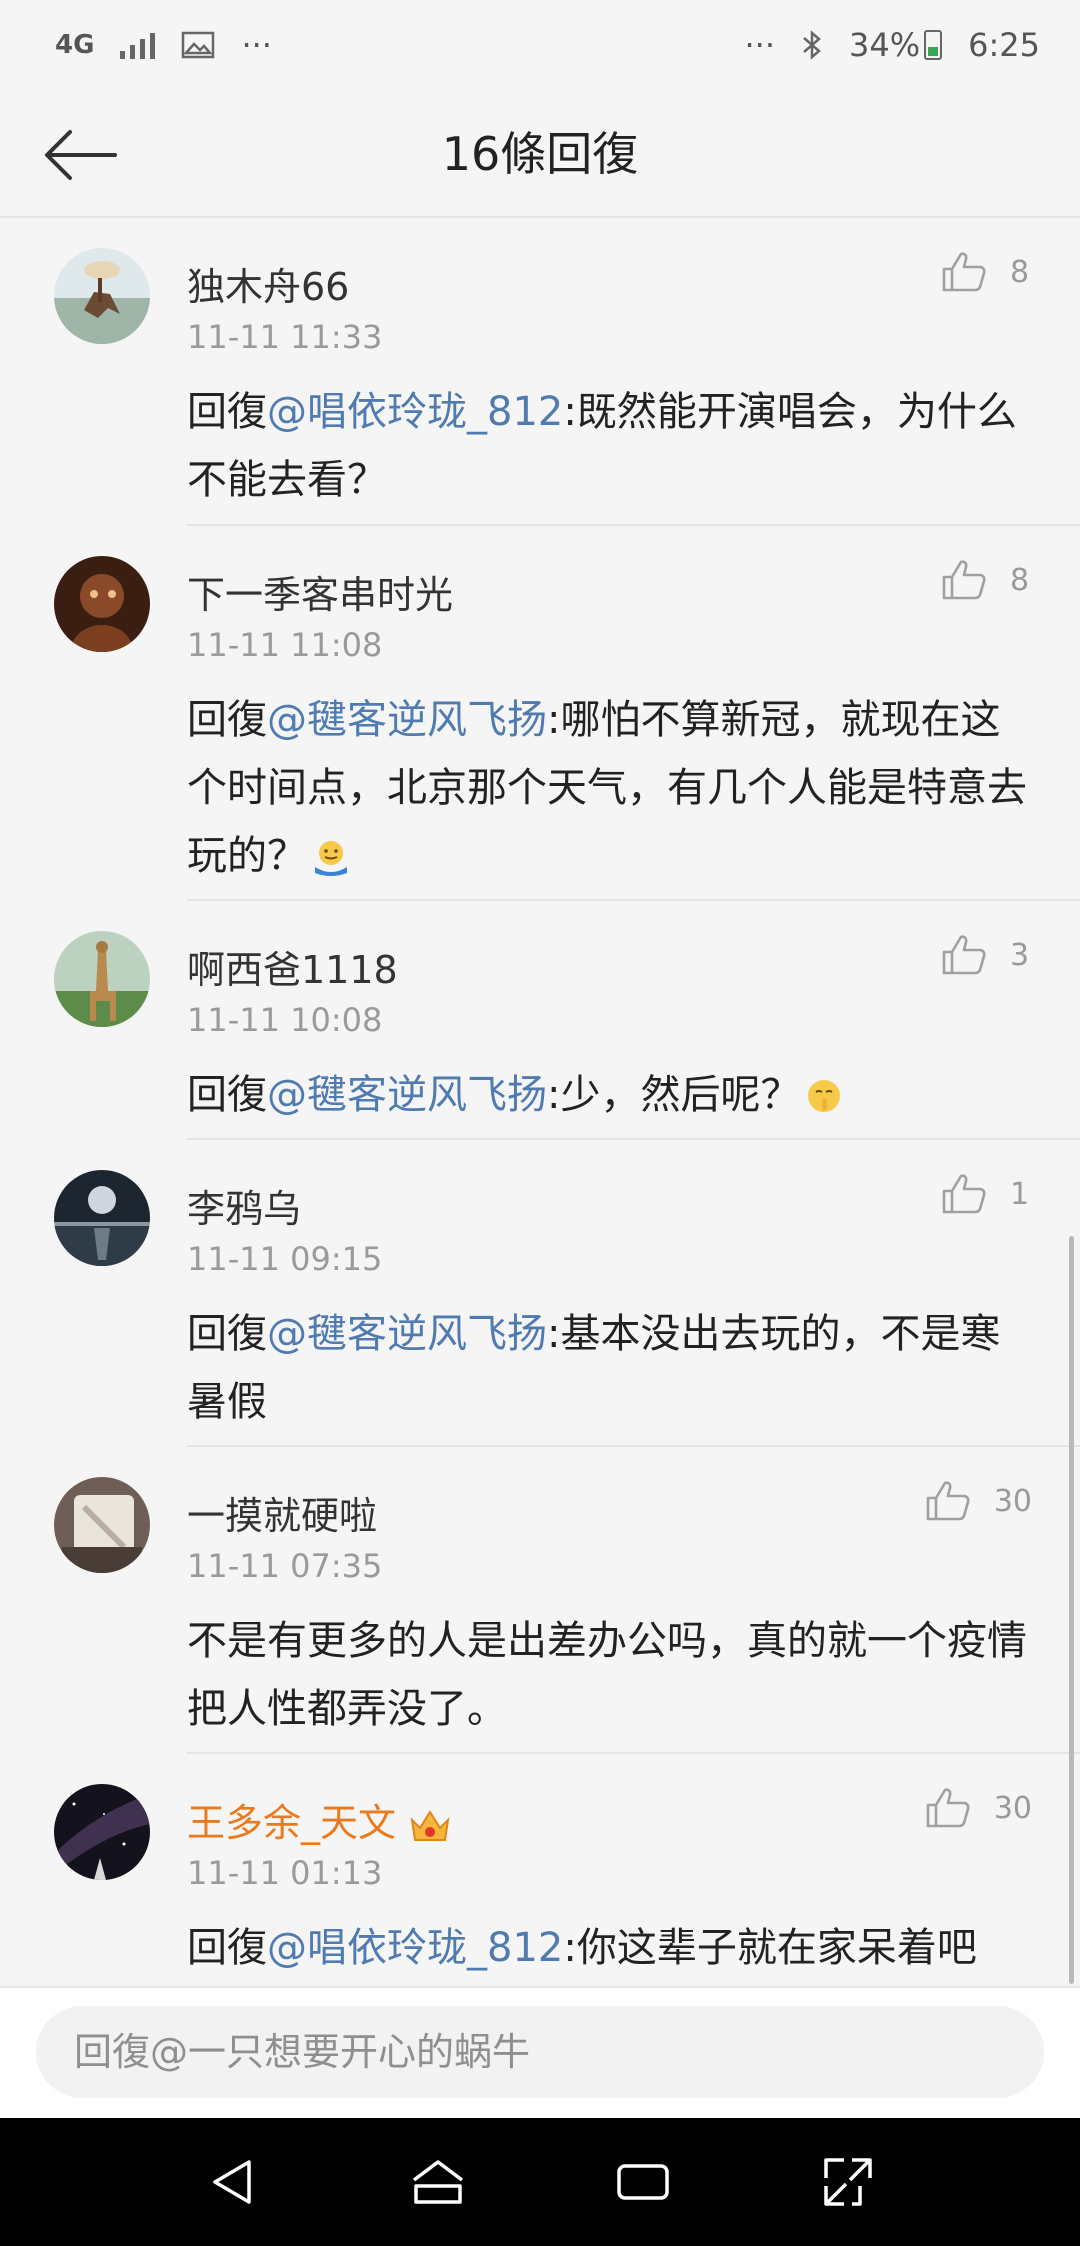  What do you see at coordinates (1020, 1194) in the screenshot?
I see `like-count: 1` at bounding box center [1020, 1194].